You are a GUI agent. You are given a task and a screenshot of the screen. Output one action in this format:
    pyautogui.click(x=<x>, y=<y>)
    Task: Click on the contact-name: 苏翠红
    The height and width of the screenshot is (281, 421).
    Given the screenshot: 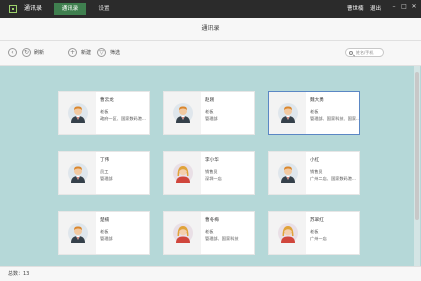 What is the action you would take?
    pyautogui.click(x=317, y=220)
    